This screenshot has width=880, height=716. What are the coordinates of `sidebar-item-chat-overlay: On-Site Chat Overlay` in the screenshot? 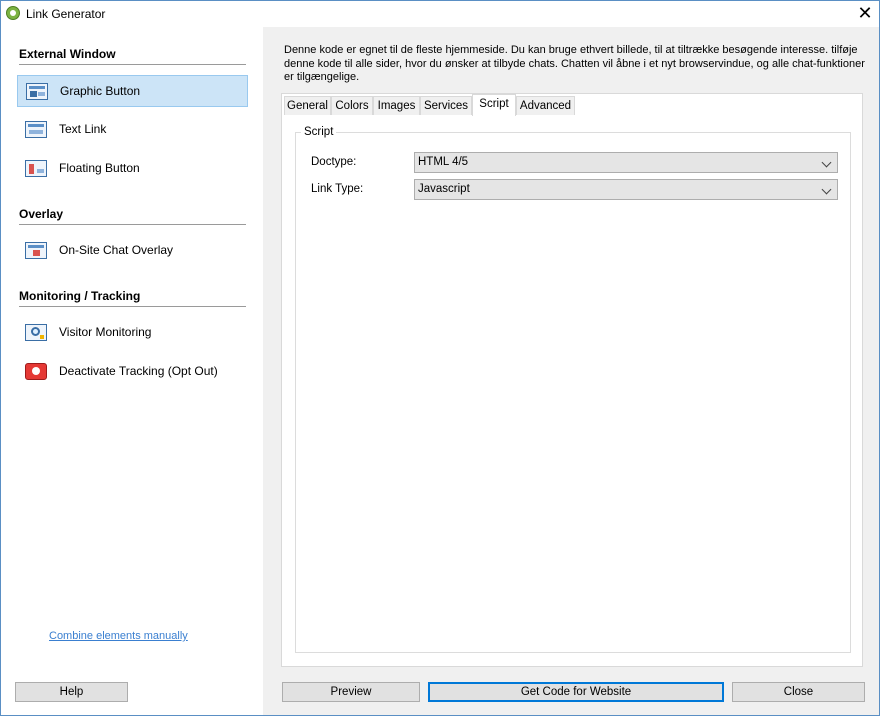 It's located at (132, 251).